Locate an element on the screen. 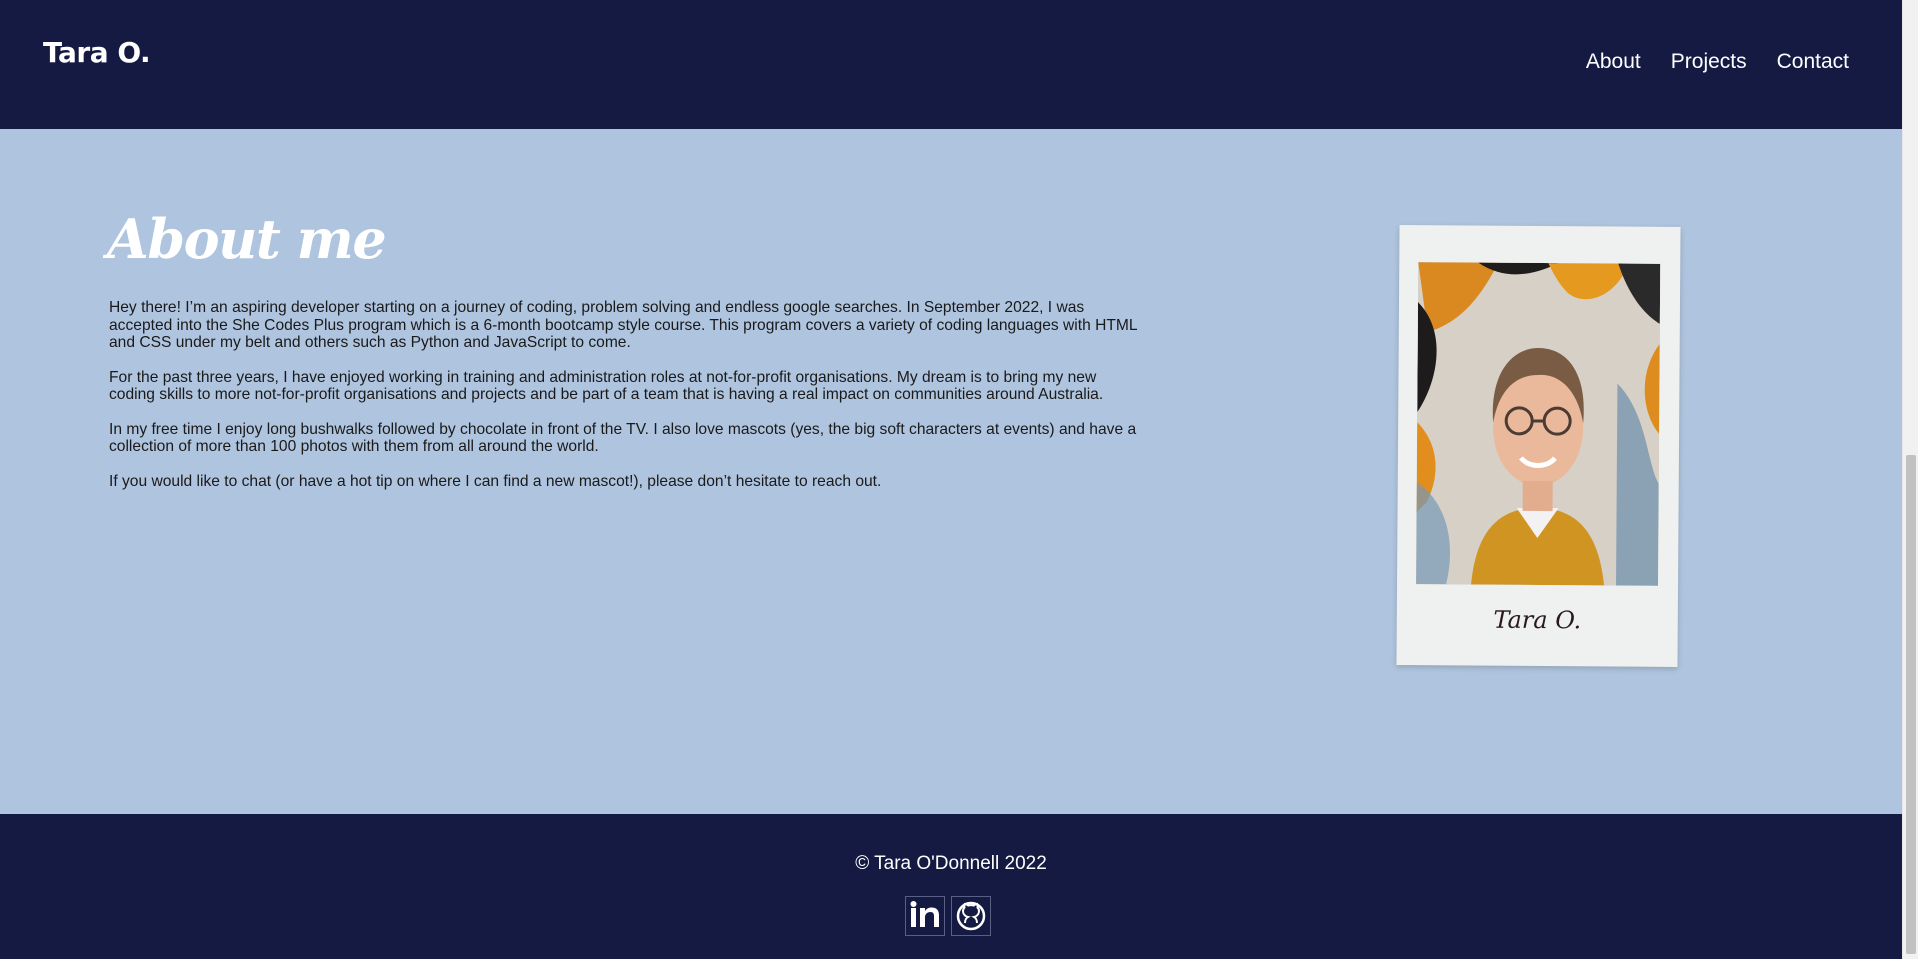 The image size is (1918, 959). about-title: About me is located at coordinates (247, 239).